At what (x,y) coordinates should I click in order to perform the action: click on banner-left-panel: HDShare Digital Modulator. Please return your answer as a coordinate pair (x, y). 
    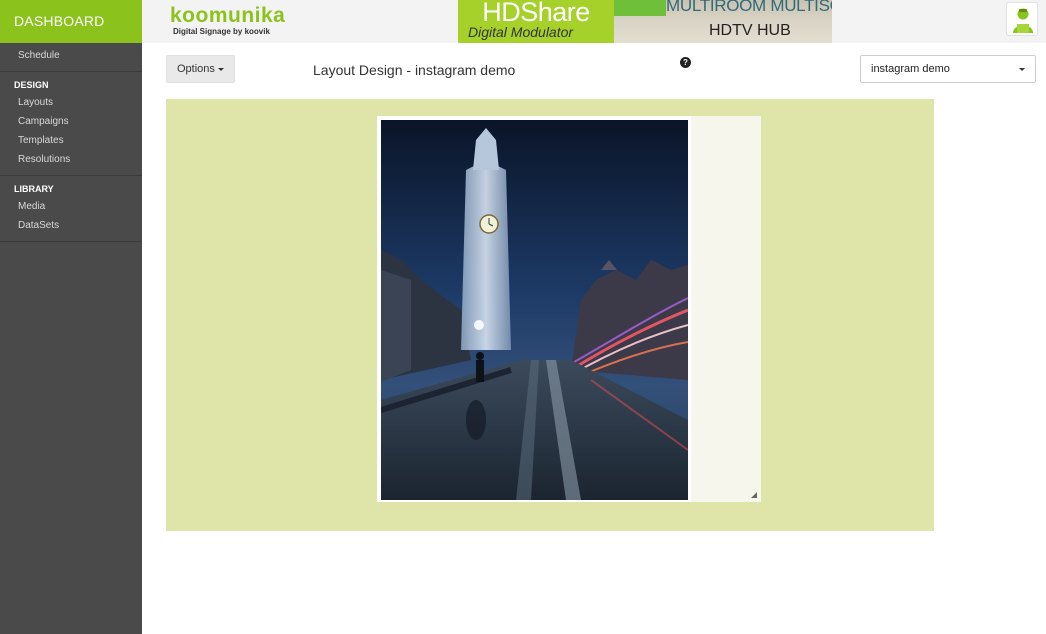
    Looking at the image, I should click on (536, 21).